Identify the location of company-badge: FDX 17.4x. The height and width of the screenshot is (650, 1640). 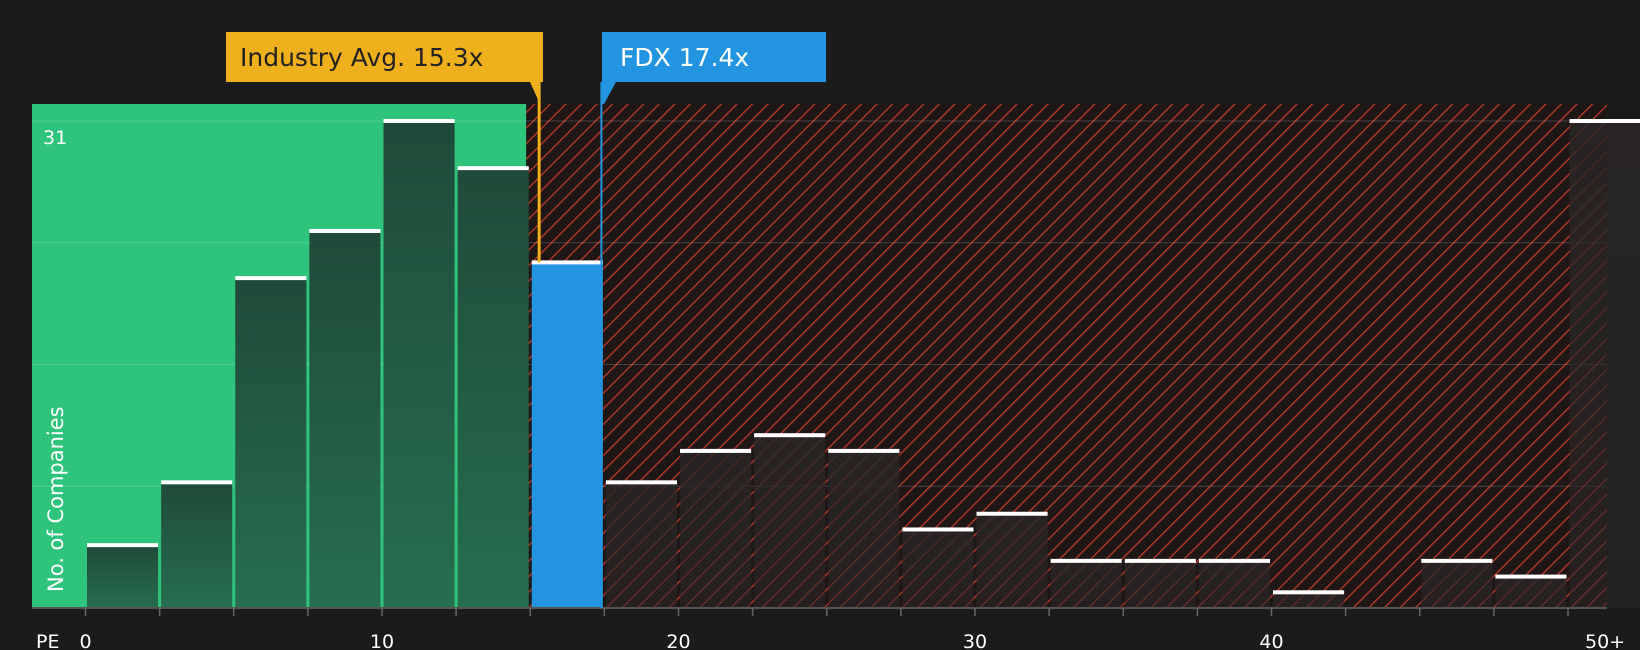
(714, 68).